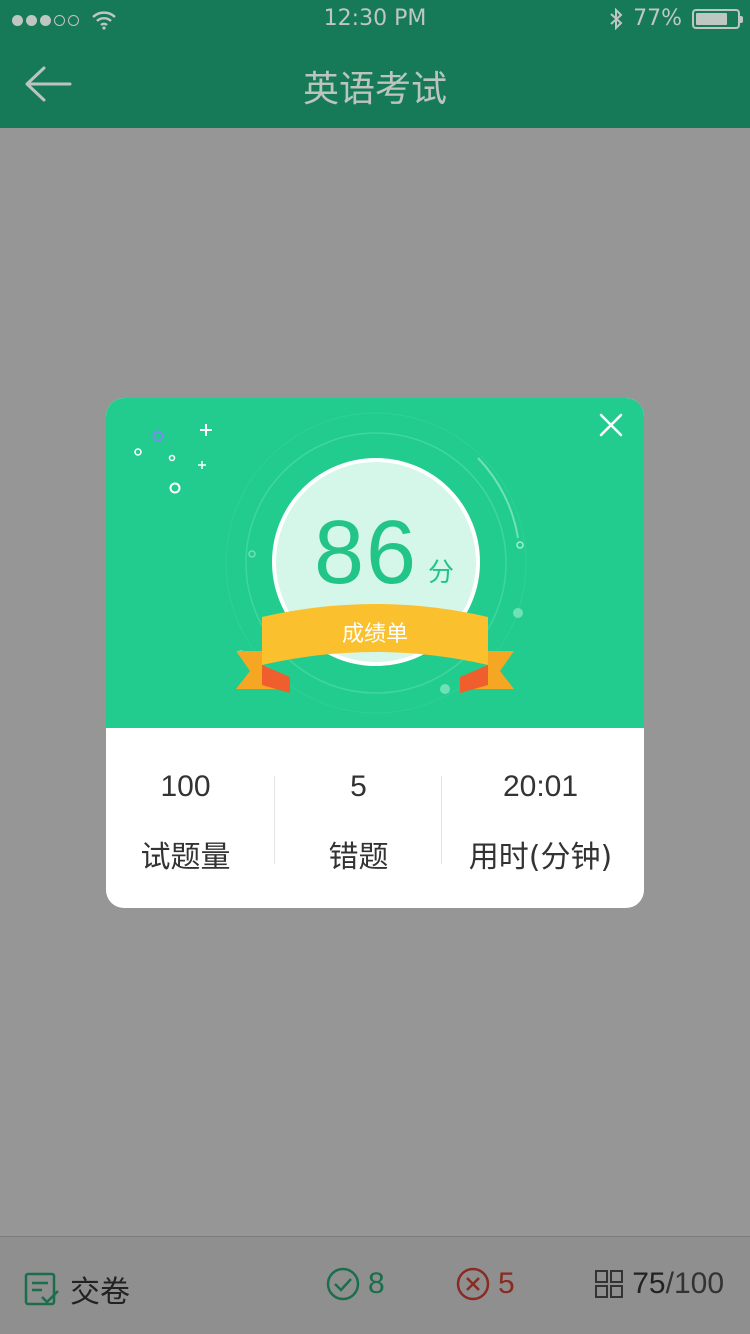  What do you see at coordinates (441, 573) in the screenshot?
I see `score-unit: 分` at bounding box center [441, 573].